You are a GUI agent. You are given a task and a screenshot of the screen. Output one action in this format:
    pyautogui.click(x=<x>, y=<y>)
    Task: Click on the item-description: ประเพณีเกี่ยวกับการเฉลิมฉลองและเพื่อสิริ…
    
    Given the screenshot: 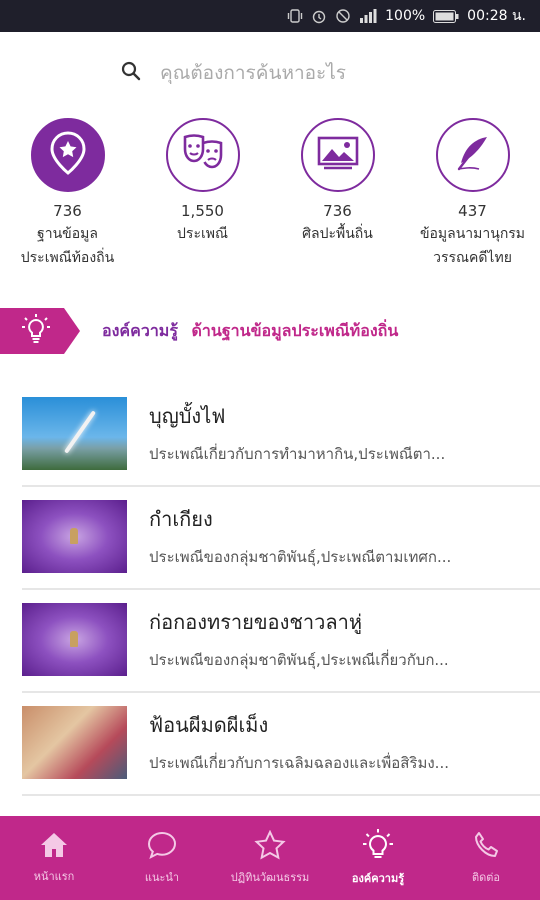 What is the action you would take?
    pyautogui.click(x=299, y=763)
    